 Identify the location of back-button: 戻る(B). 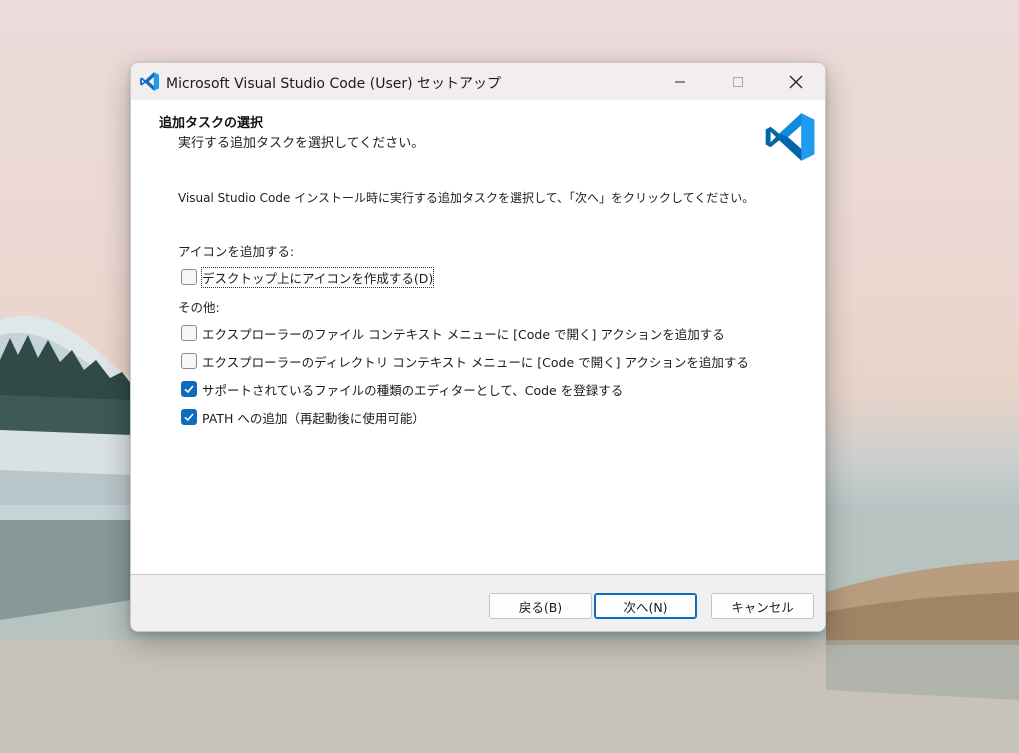
(540, 606).